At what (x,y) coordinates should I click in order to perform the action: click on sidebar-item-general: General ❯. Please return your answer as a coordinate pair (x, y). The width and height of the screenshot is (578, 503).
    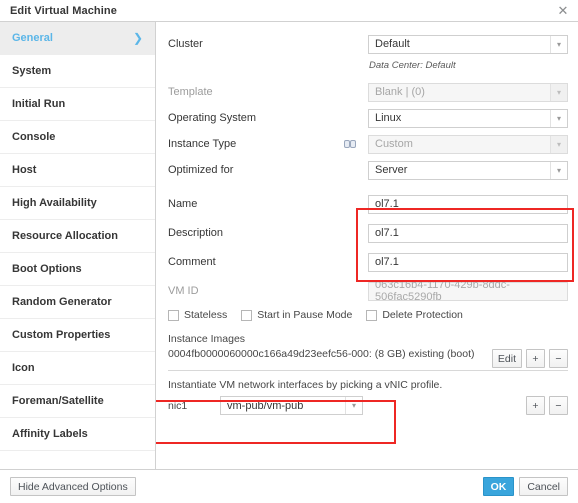
    Looking at the image, I should click on (77, 38).